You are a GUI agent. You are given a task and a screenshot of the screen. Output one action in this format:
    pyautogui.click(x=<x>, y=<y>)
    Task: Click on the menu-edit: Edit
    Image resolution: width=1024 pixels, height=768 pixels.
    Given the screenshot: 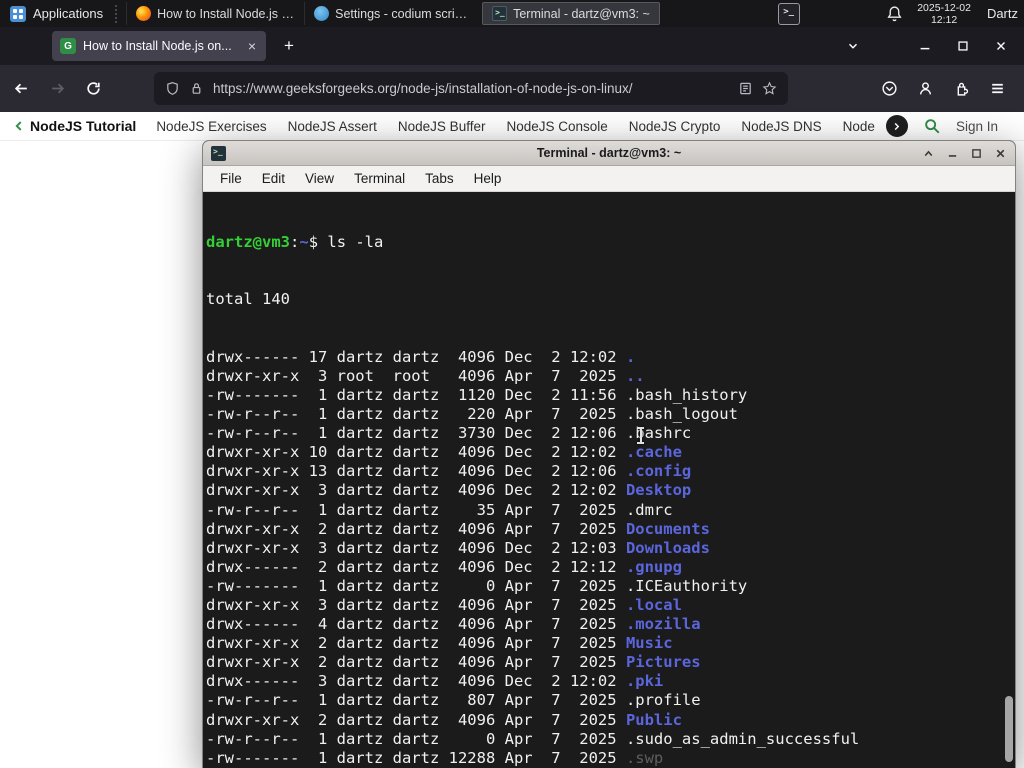 What is the action you would take?
    pyautogui.click(x=273, y=178)
    